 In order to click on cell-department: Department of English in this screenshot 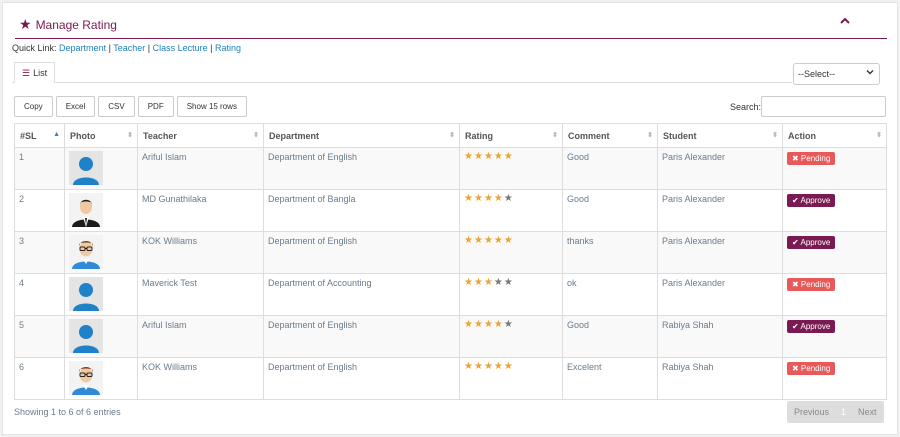, I will do `click(361, 252)`.